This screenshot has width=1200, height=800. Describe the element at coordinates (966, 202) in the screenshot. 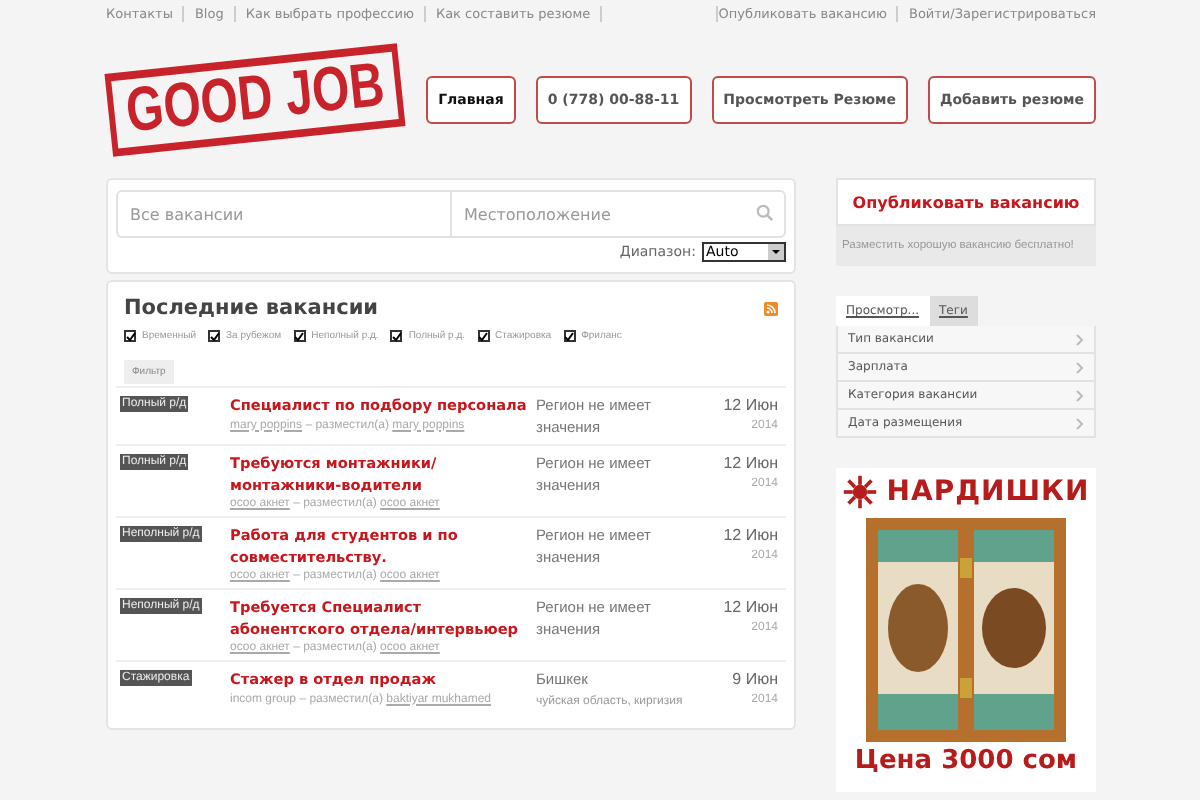

I see `publish-job-button: Опубликовать вакансию` at that location.